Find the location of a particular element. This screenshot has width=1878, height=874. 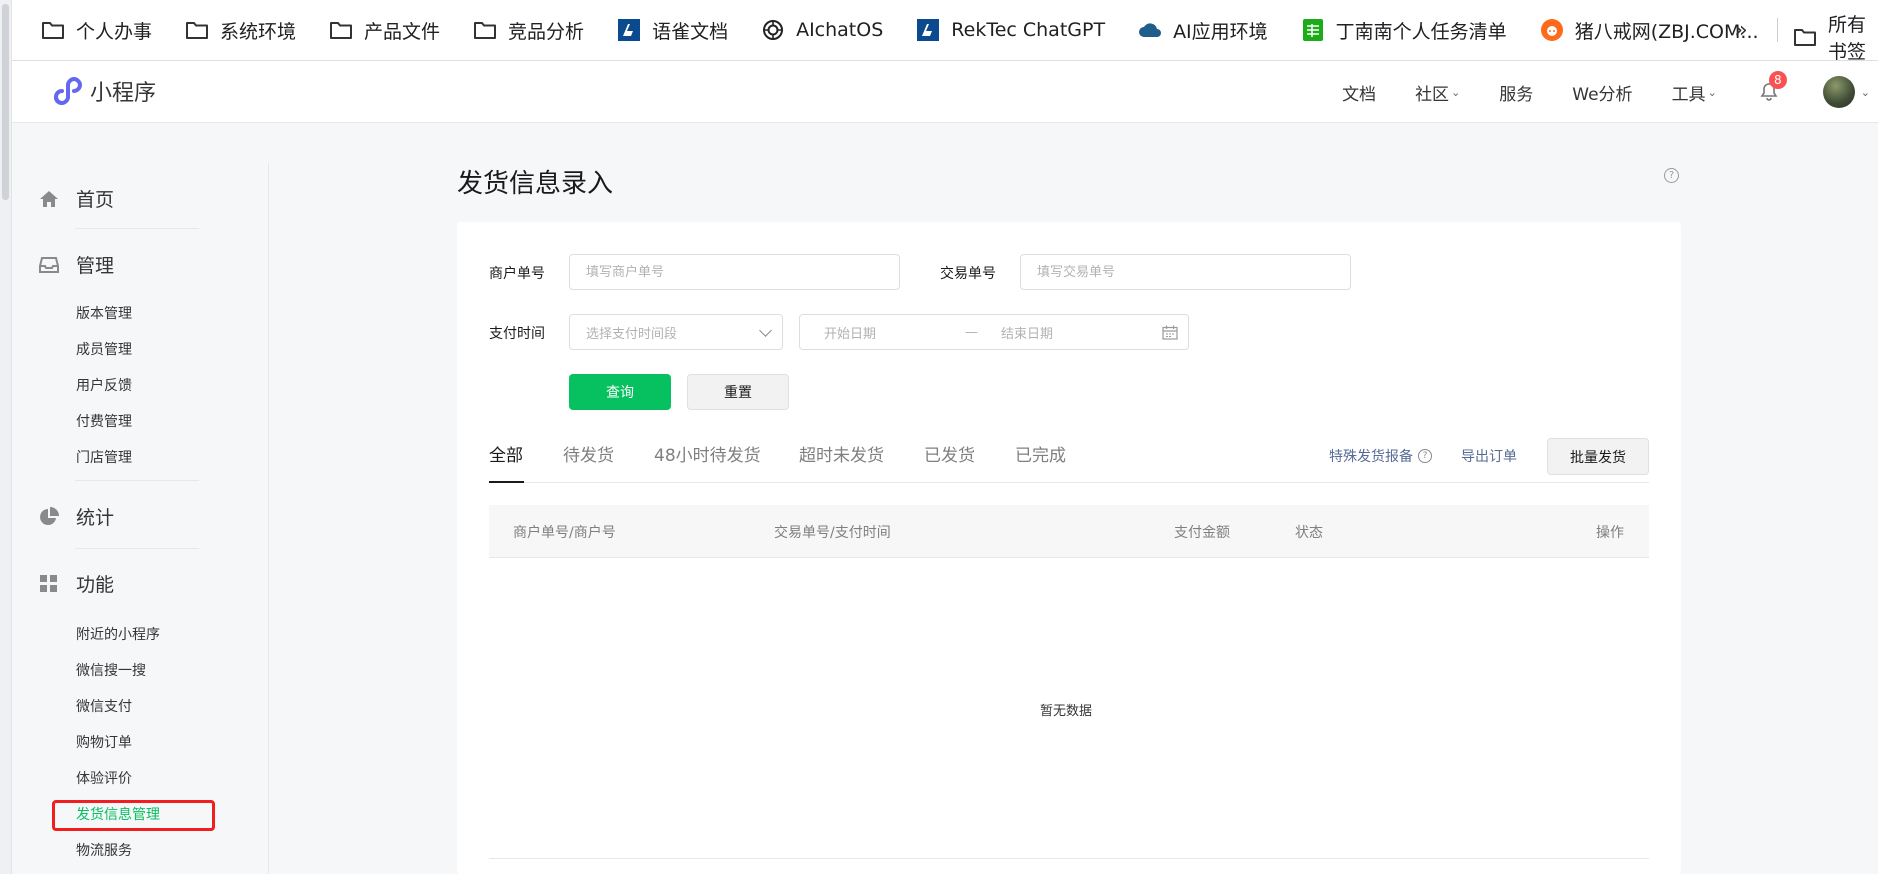

highlight-box is located at coordinates (133, 815).